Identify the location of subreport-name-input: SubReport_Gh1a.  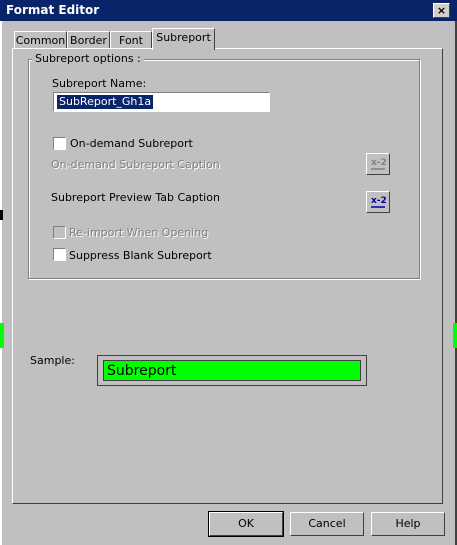
(161, 102).